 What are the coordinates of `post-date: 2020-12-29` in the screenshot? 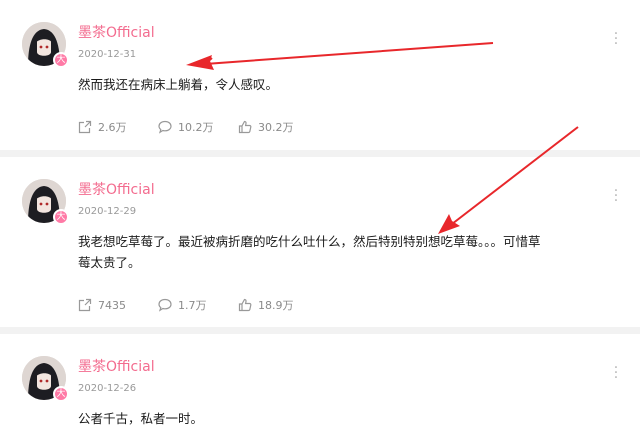 It's located at (107, 212).